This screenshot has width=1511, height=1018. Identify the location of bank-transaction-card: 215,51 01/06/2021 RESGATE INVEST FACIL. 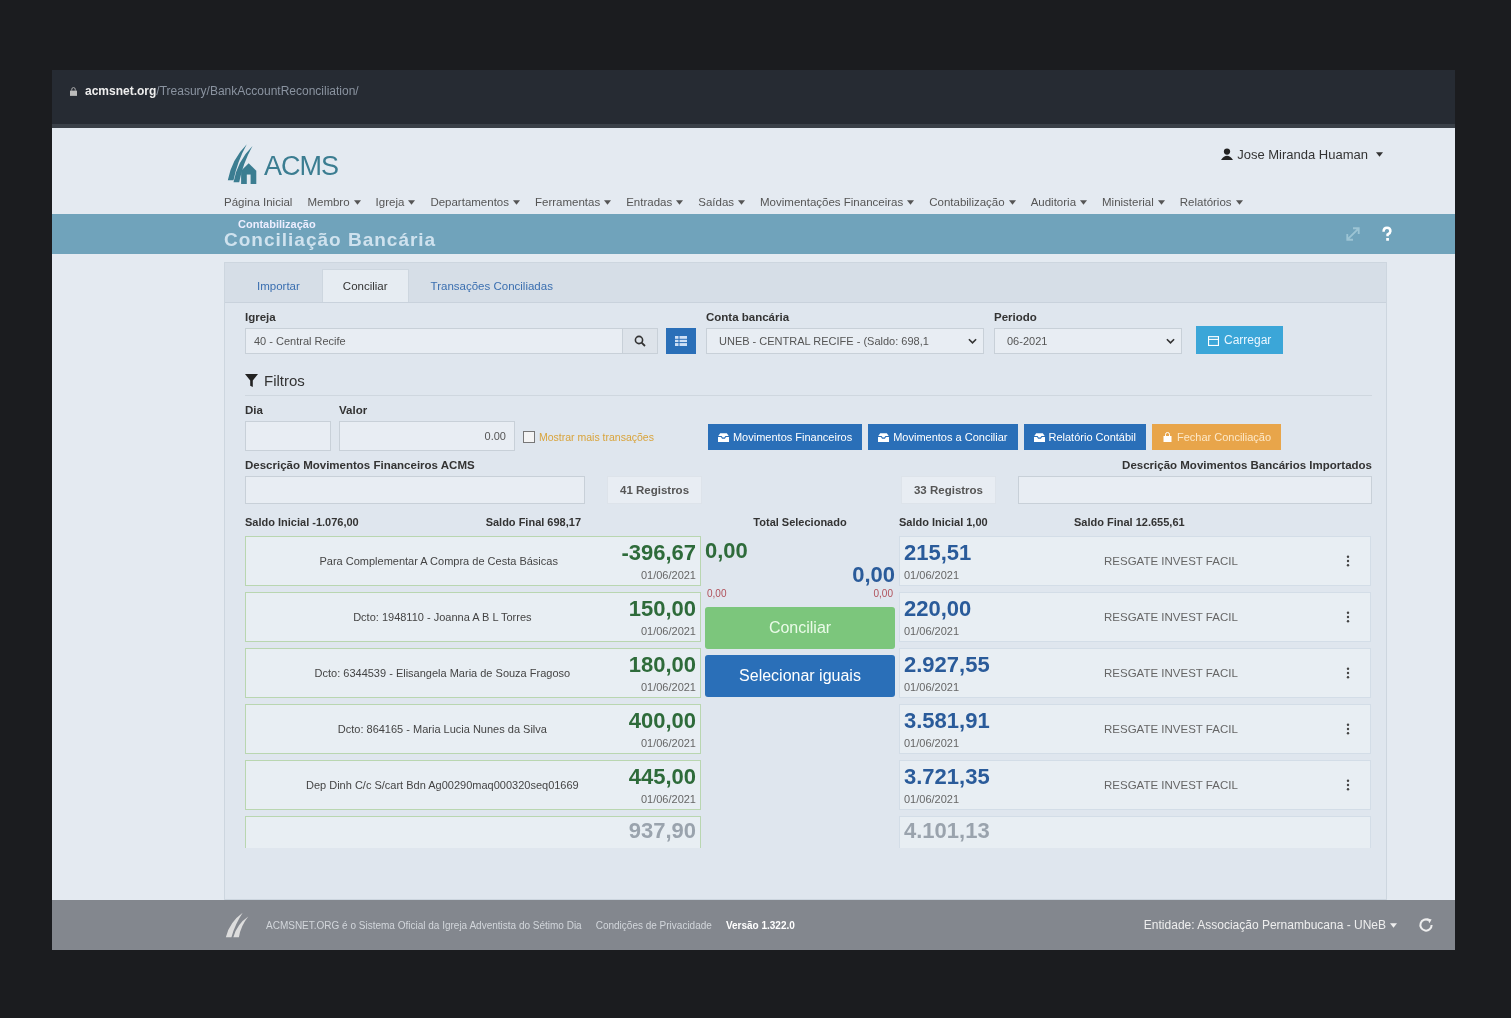
(1135, 561).